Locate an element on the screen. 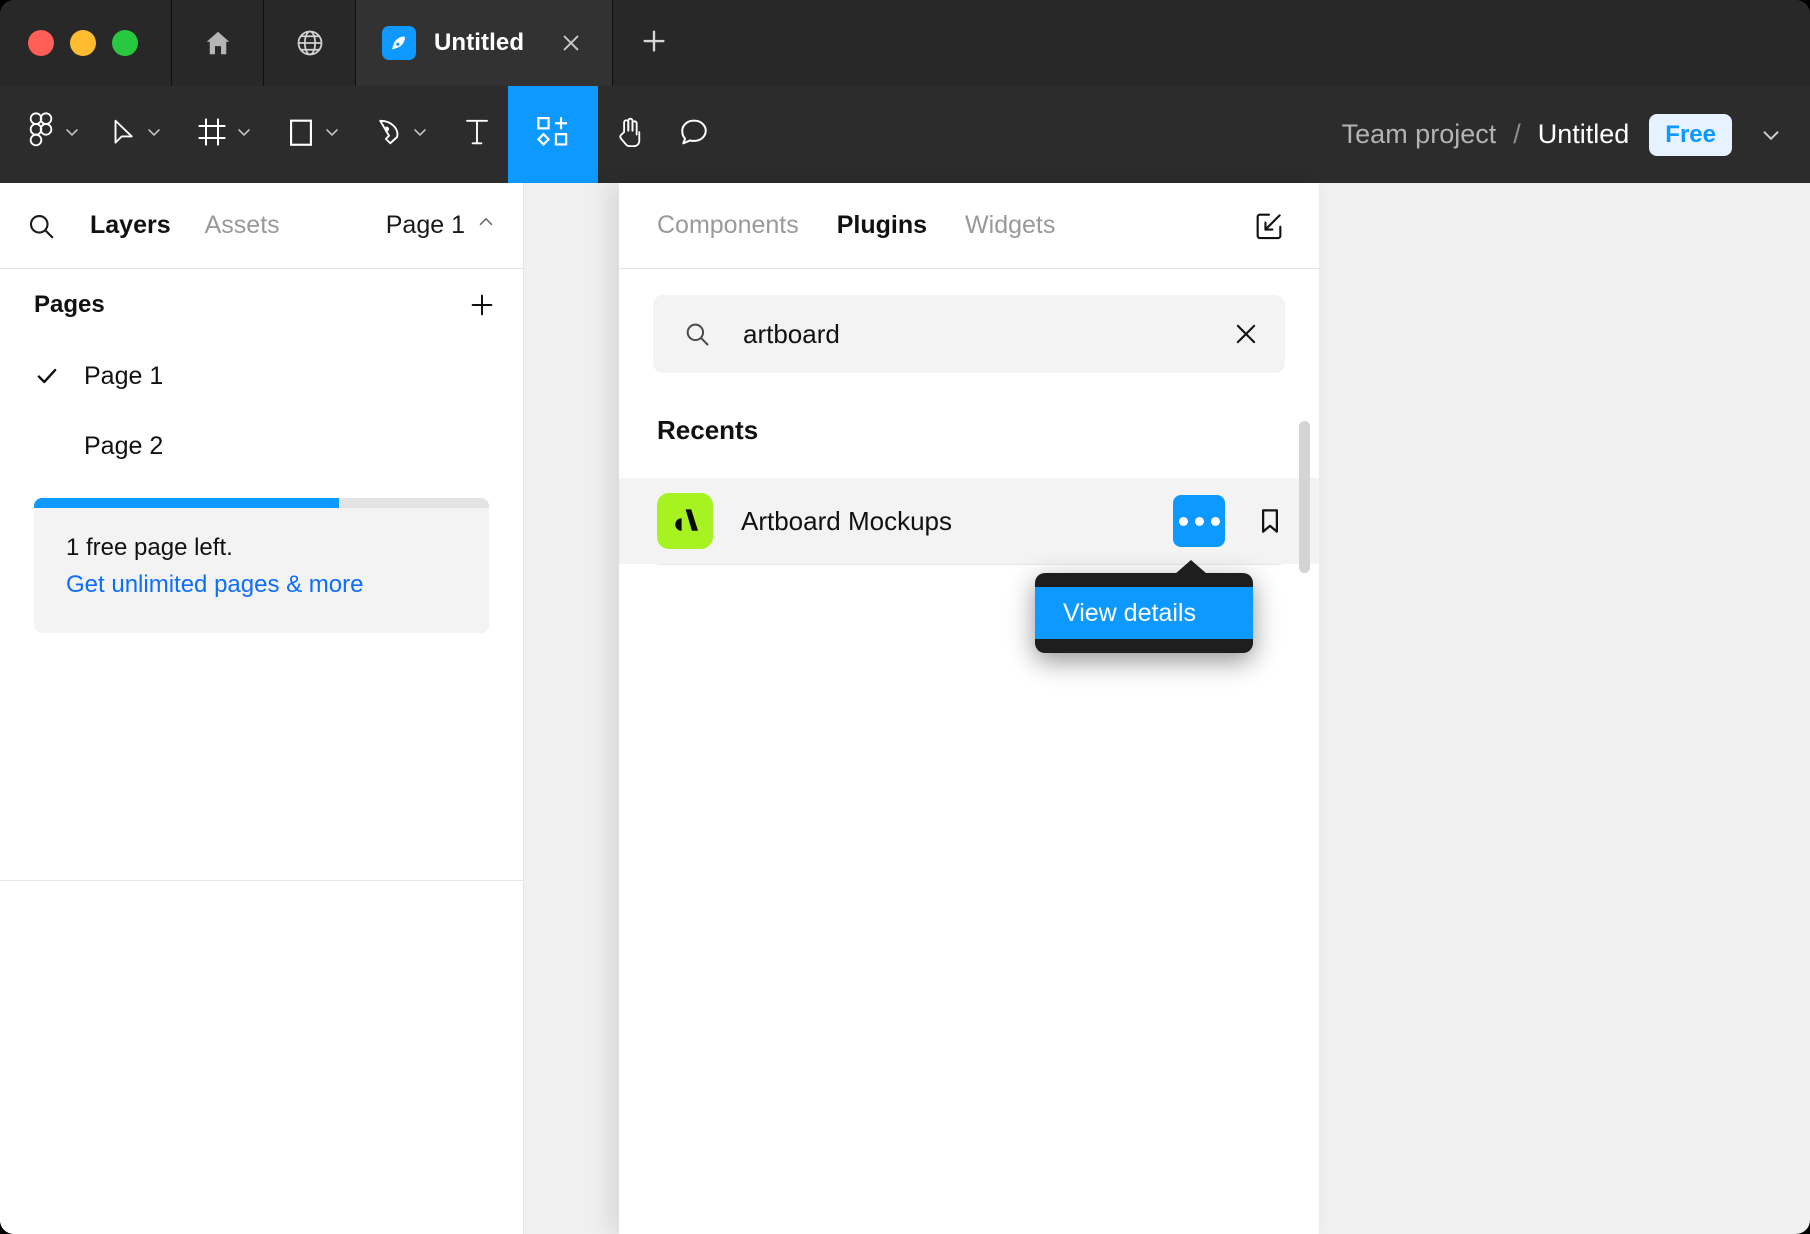 Image resolution: width=1810 pixels, height=1234 pixels. plugin-context-menu: View details is located at coordinates (1144, 606).